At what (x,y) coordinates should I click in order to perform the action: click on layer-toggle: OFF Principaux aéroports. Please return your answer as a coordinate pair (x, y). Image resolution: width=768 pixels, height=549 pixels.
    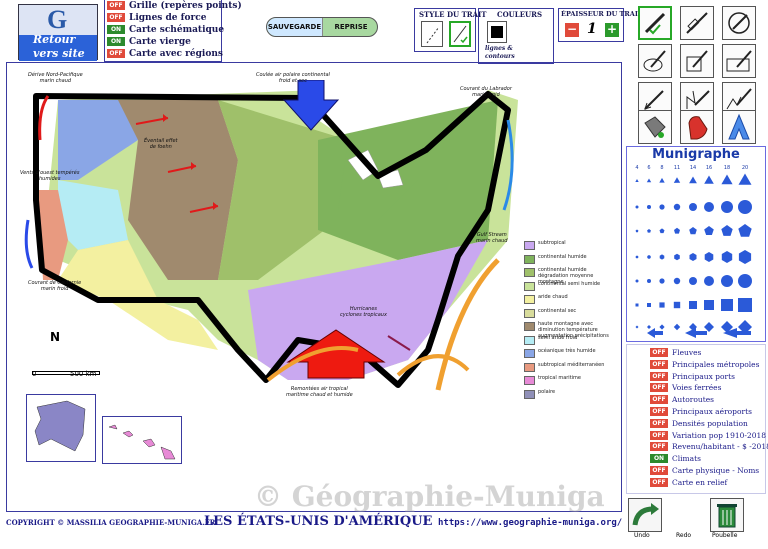
    Looking at the image, I should click on (701, 413).